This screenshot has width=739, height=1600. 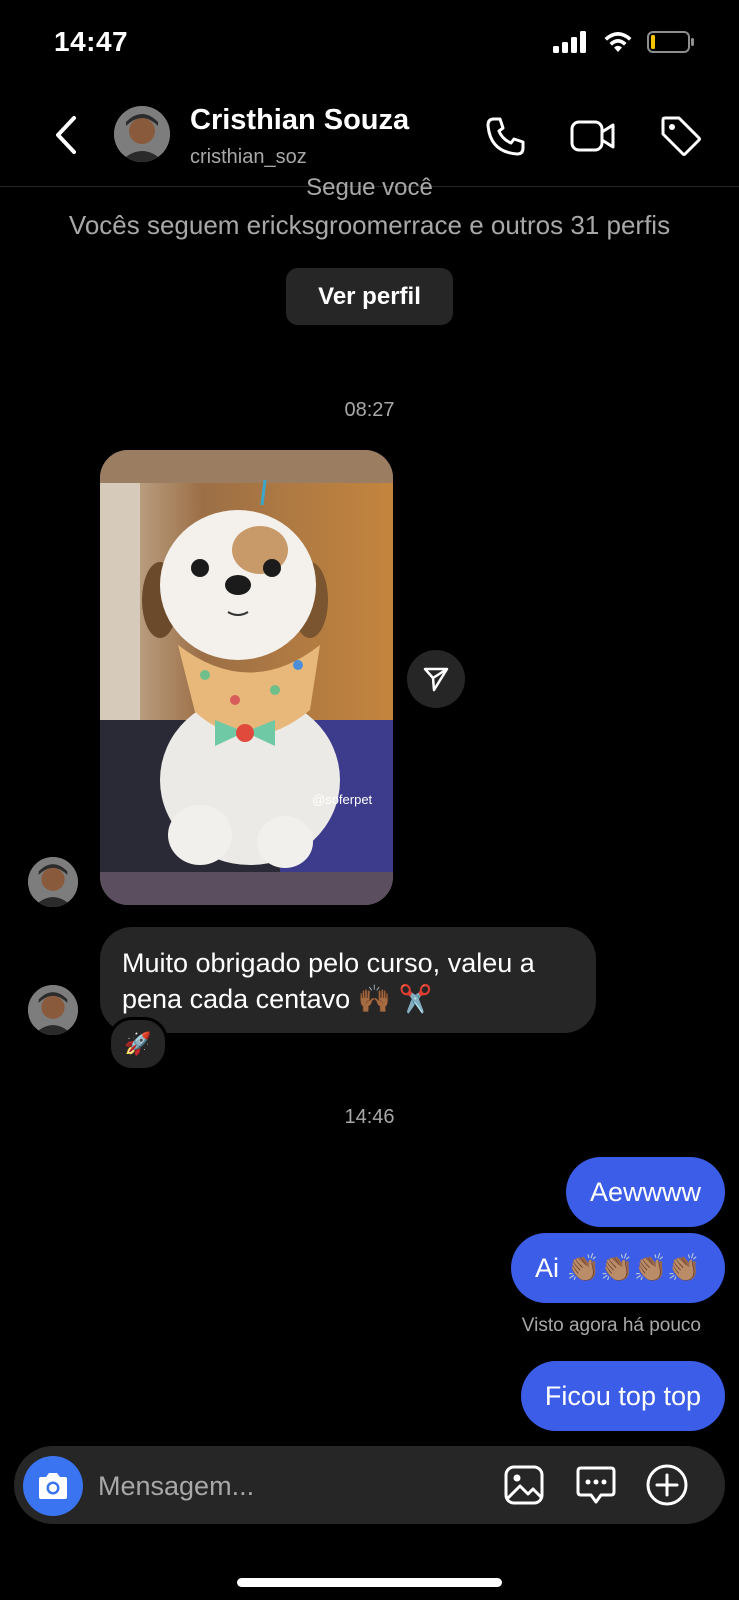 What do you see at coordinates (670, 42) in the screenshot?
I see `battery-icon` at bounding box center [670, 42].